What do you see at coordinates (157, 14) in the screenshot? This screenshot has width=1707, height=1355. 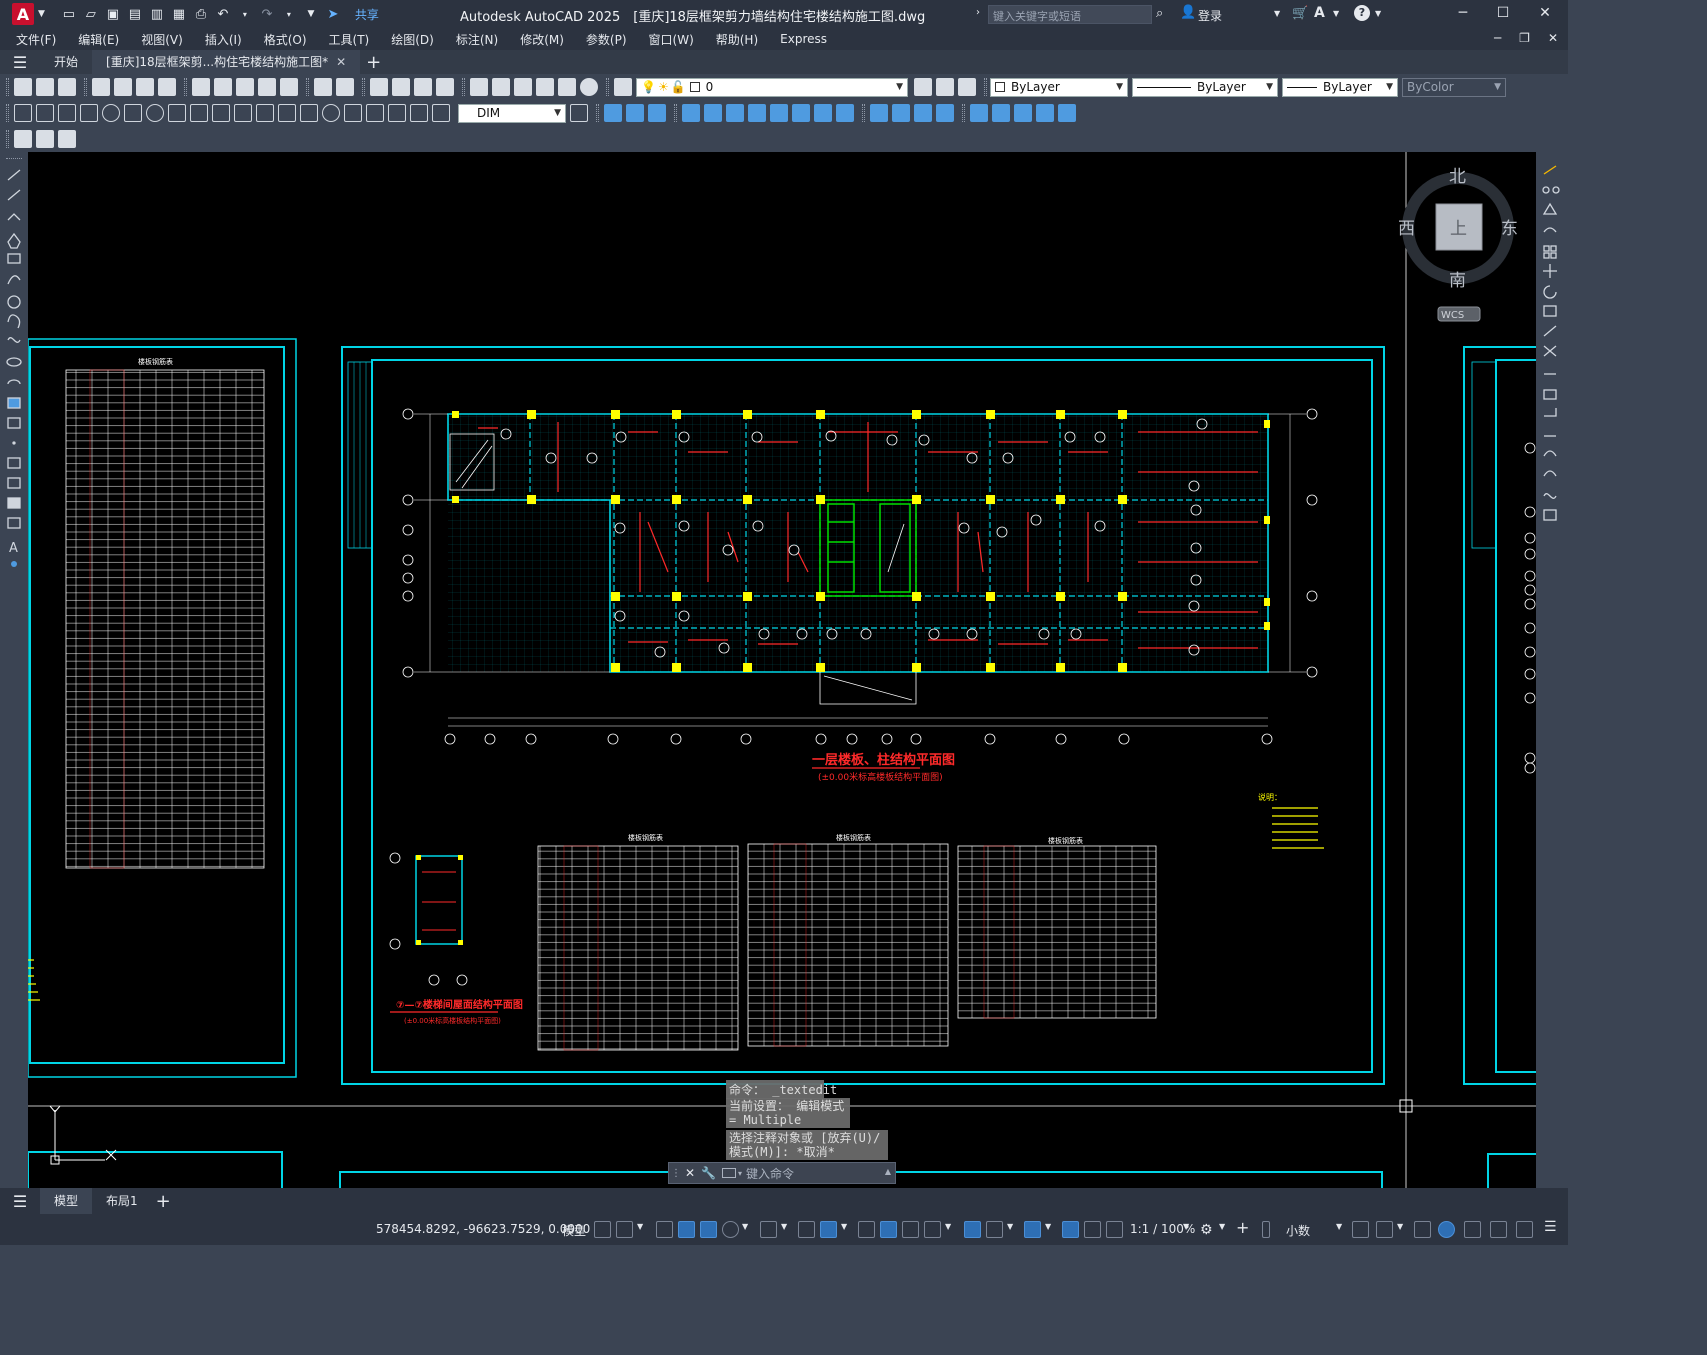 I see `web-mobile-icon: ▥` at bounding box center [157, 14].